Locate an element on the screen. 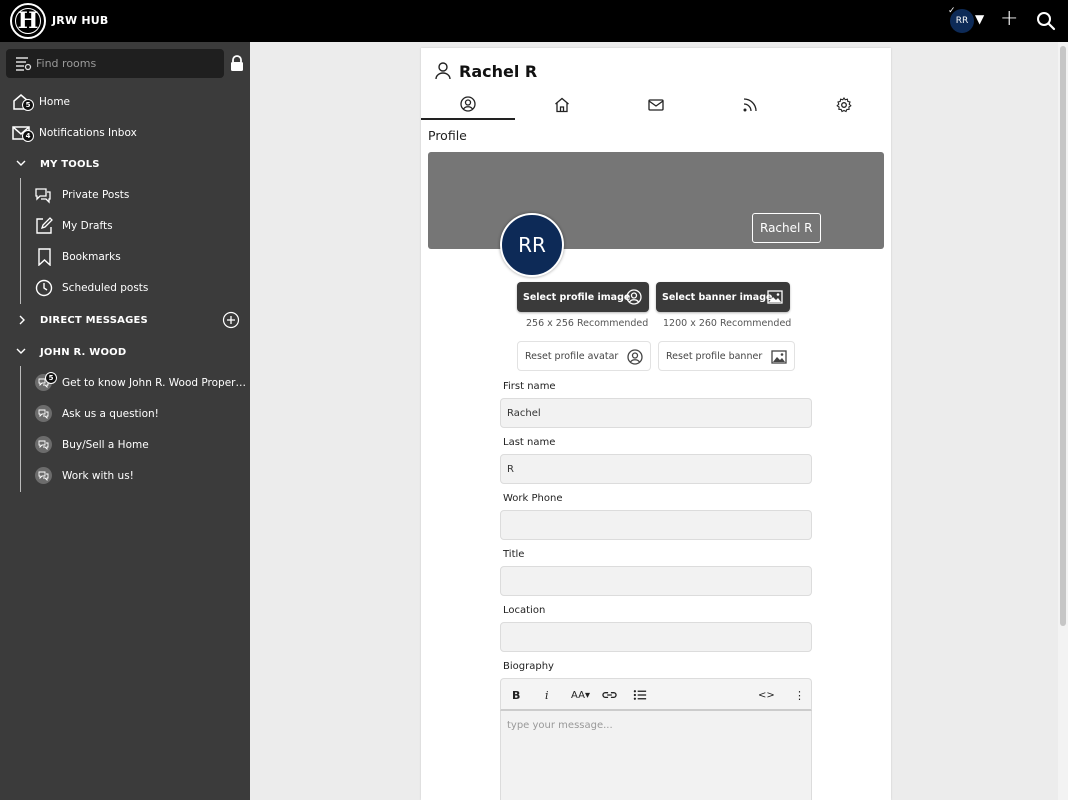  location-label: Location is located at coordinates (524, 610).